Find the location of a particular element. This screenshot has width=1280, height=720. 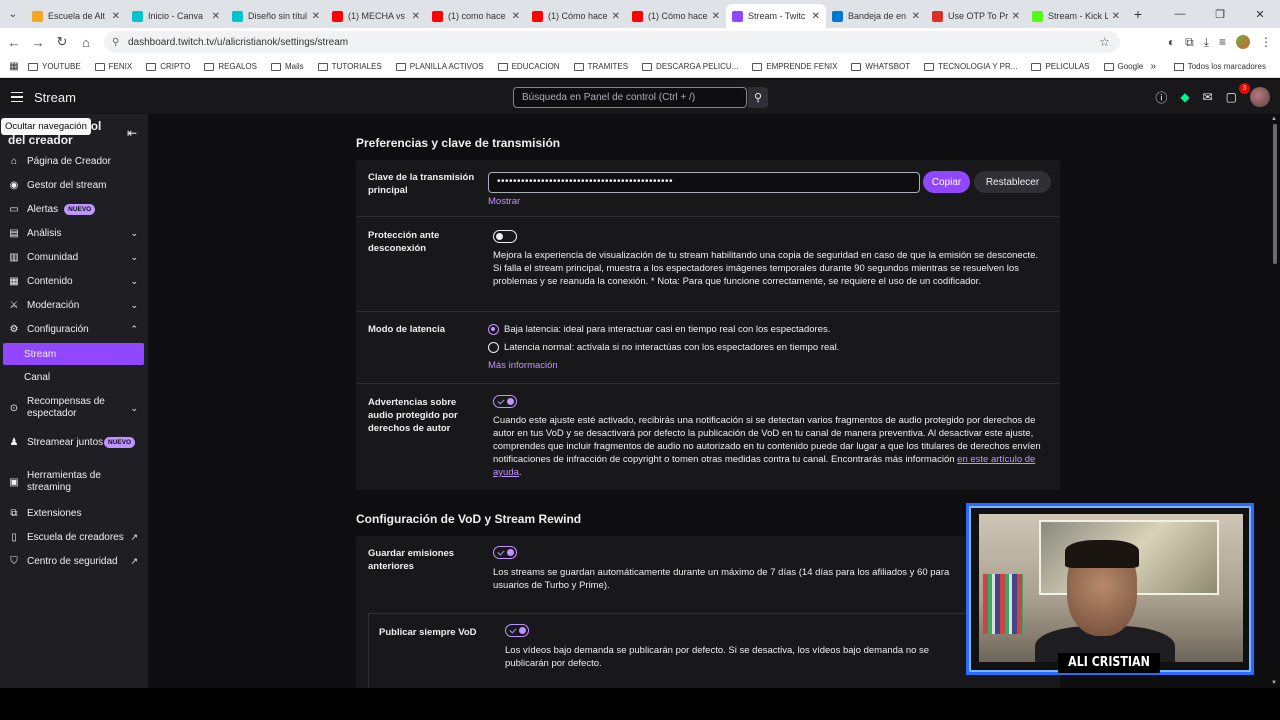

inbox-icon: ✉ is located at coordinates (1208, 97).